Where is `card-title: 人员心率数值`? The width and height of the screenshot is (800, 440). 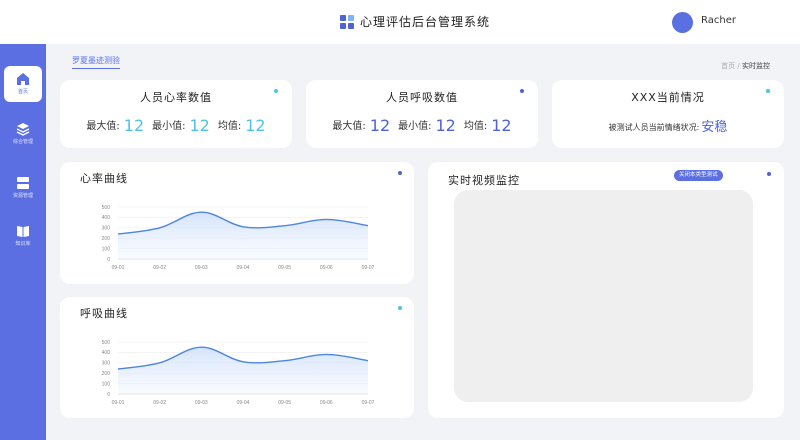
card-title: 人员心率数值 is located at coordinates (176, 97).